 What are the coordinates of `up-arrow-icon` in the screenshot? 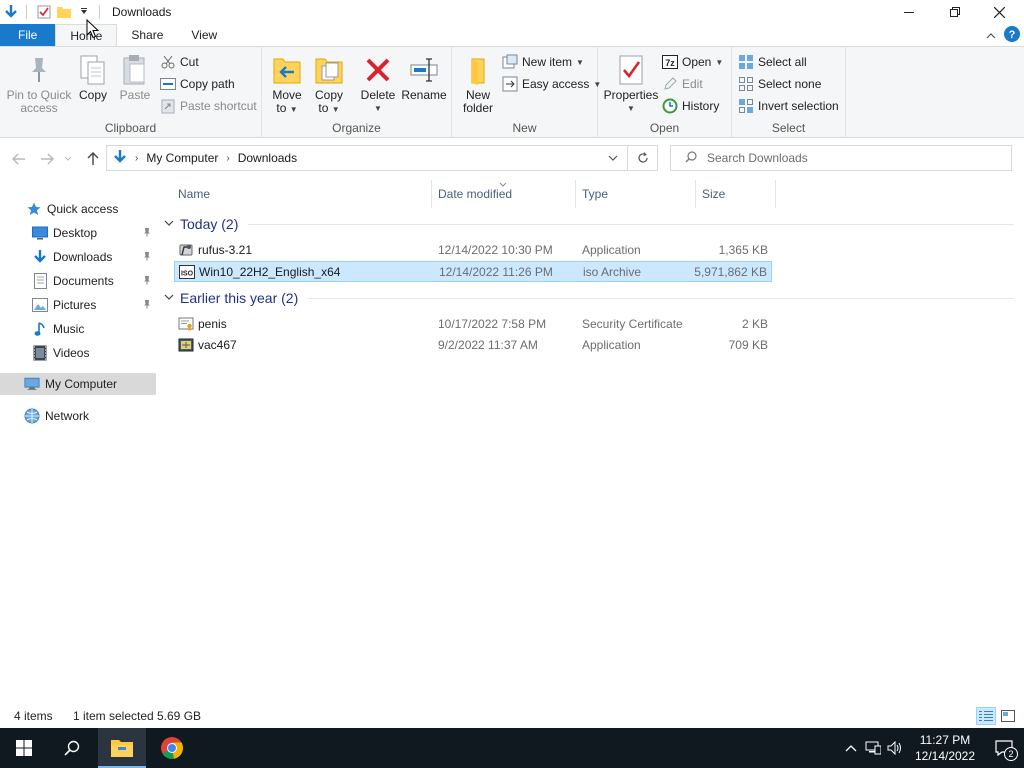 It's located at (93, 159).